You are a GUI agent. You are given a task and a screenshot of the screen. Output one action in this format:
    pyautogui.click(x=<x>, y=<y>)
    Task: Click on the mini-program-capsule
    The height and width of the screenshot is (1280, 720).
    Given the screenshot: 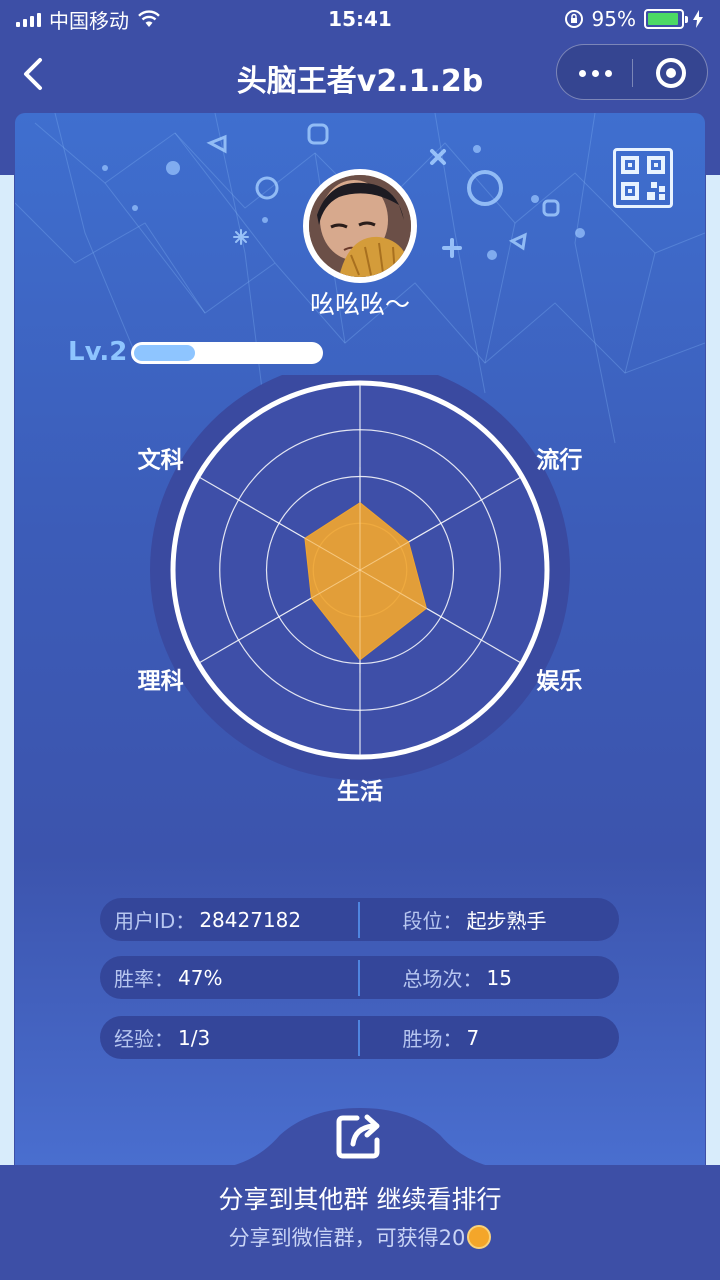 What is the action you would take?
    pyautogui.click(x=632, y=72)
    